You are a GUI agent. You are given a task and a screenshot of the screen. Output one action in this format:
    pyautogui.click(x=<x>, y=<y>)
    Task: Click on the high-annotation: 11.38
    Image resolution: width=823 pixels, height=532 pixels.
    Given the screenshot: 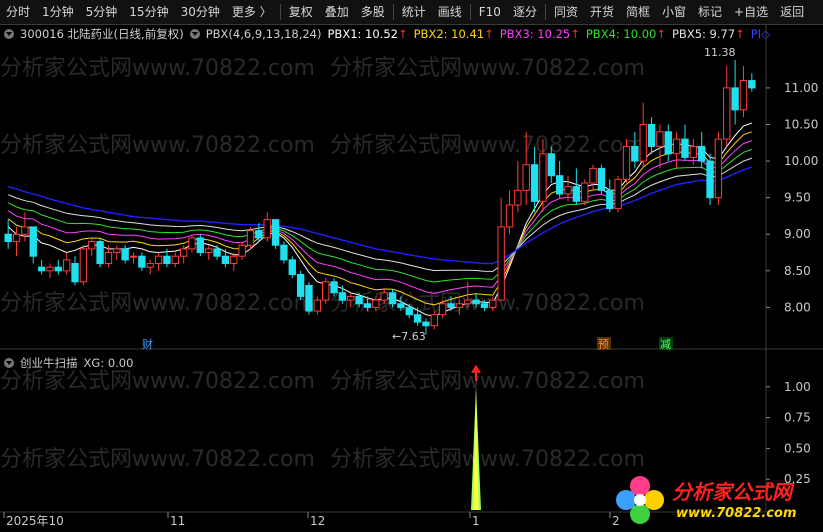 What is the action you would take?
    pyautogui.click(x=720, y=52)
    